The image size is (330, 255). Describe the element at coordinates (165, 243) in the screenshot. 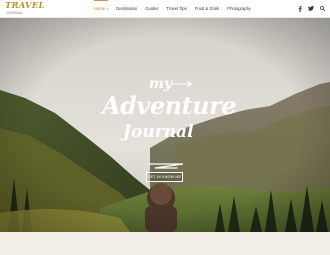

I see `content-area` at that location.